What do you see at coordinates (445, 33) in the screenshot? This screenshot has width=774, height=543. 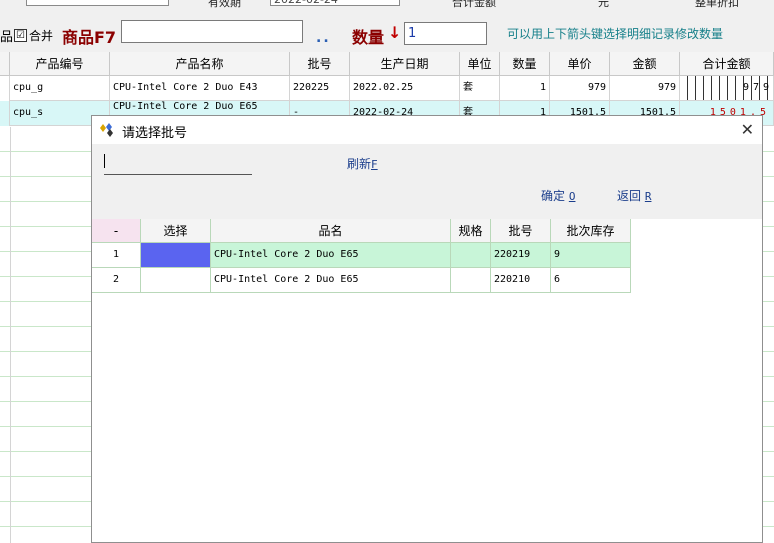 I see `qty-input: 1` at bounding box center [445, 33].